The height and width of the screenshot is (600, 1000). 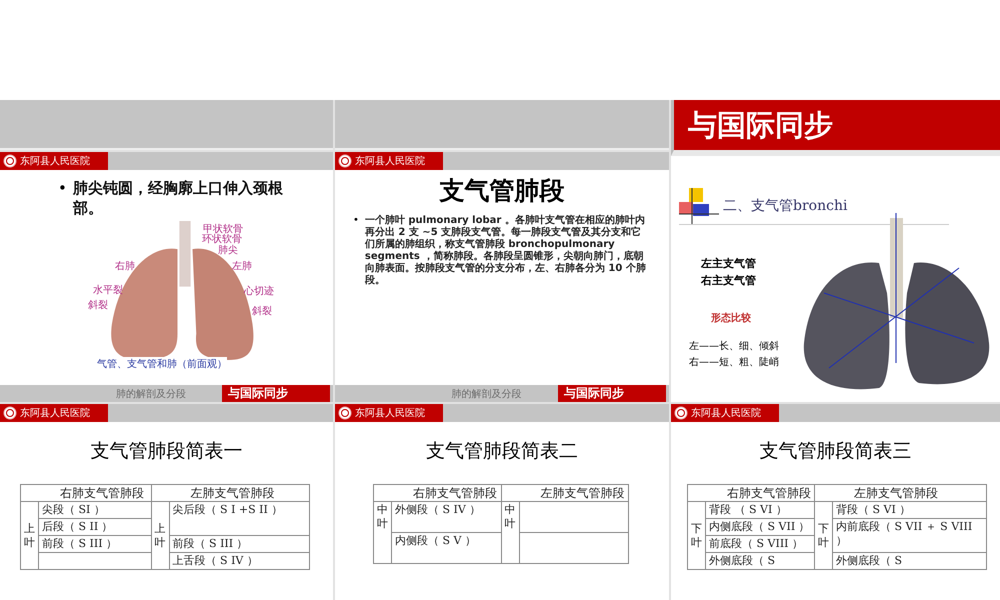 I want to click on table-cell: 背段（ S VI ）, so click(x=909, y=510).